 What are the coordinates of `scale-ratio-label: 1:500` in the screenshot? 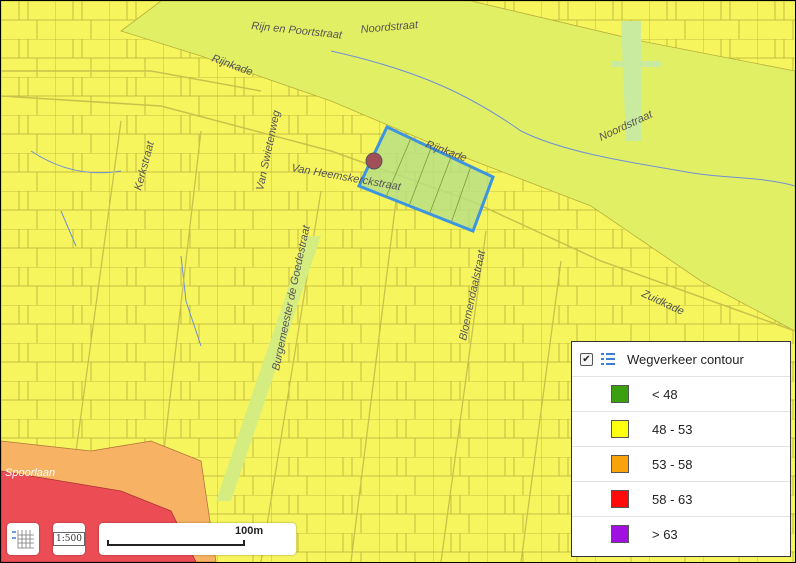 It's located at (69, 539).